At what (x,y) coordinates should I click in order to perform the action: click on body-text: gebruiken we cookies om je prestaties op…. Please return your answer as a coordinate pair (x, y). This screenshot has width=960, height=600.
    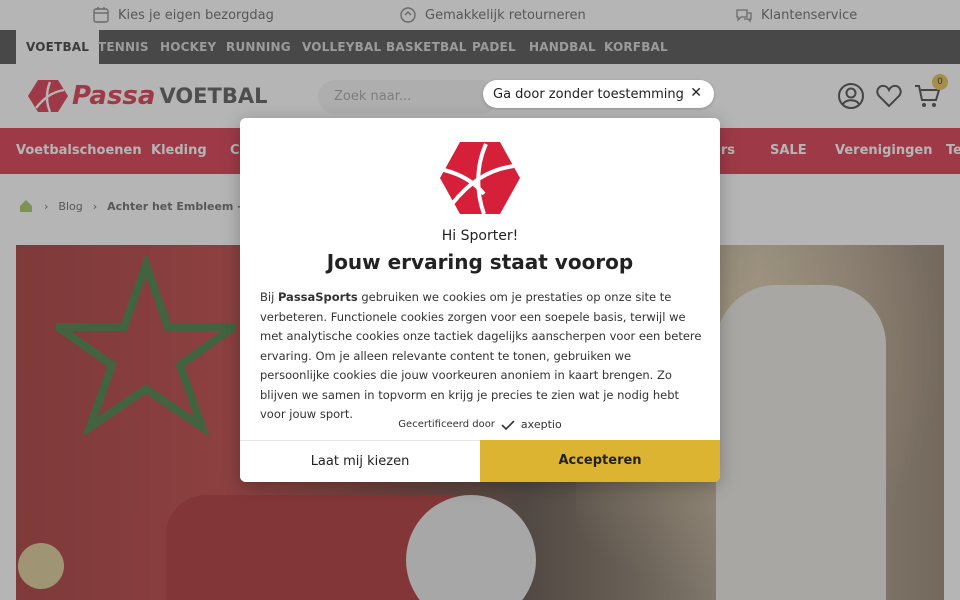
    Looking at the image, I should click on (481, 355).